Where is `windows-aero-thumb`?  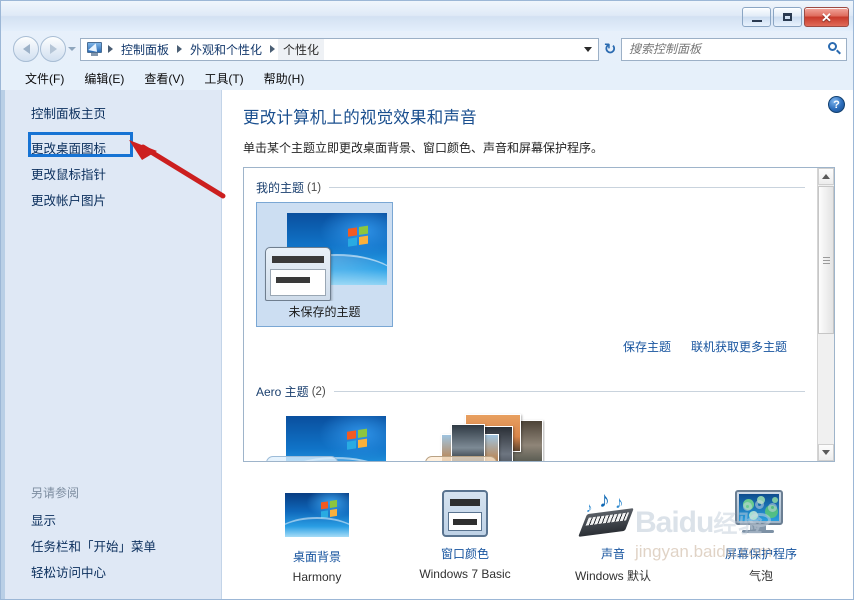 windows-aero-thumb is located at coordinates (324, 436).